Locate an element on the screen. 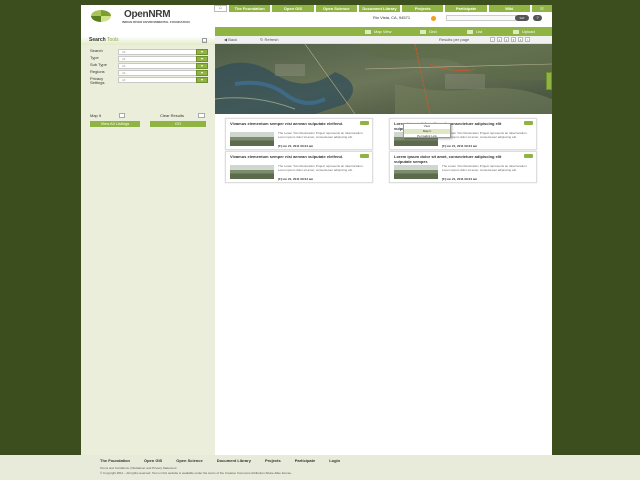 This screenshot has width=640, height=480. footer-link-login: Login is located at coordinates (334, 460).